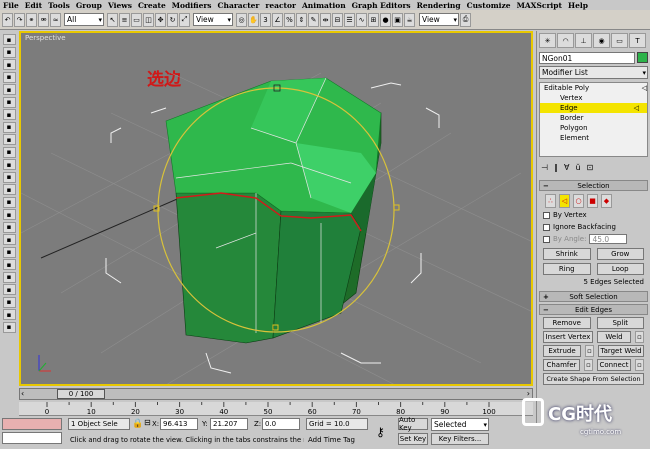 This screenshot has height=449, width=650. What do you see at coordinates (19, 19) in the screenshot?
I see `redo-icon: ↷` at bounding box center [19, 19].